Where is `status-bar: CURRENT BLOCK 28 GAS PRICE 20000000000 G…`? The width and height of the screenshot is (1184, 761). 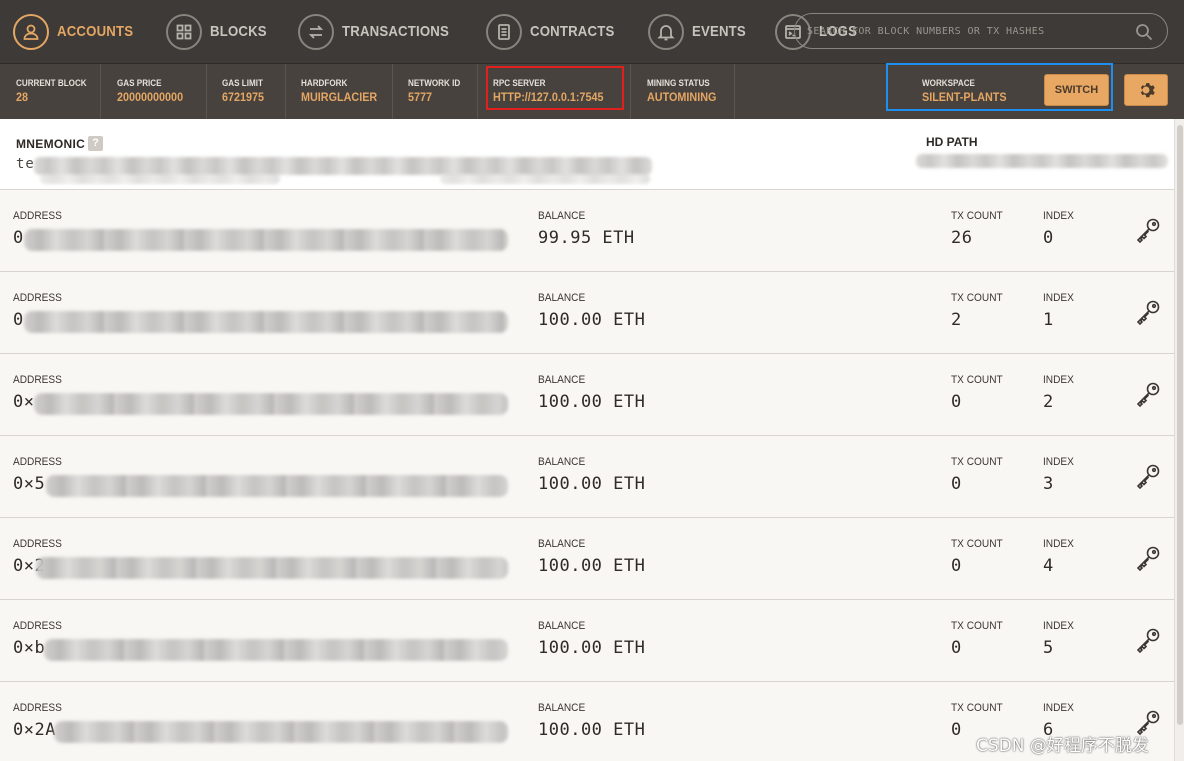
status-bar: CURRENT BLOCK 28 GAS PRICE 20000000000 G… is located at coordinates (592, 91).